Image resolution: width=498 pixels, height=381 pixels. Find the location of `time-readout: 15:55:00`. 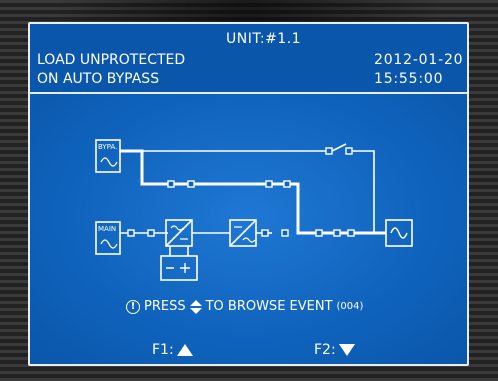

time-readout: 15:55:00 is located at coordinates (409, 79).